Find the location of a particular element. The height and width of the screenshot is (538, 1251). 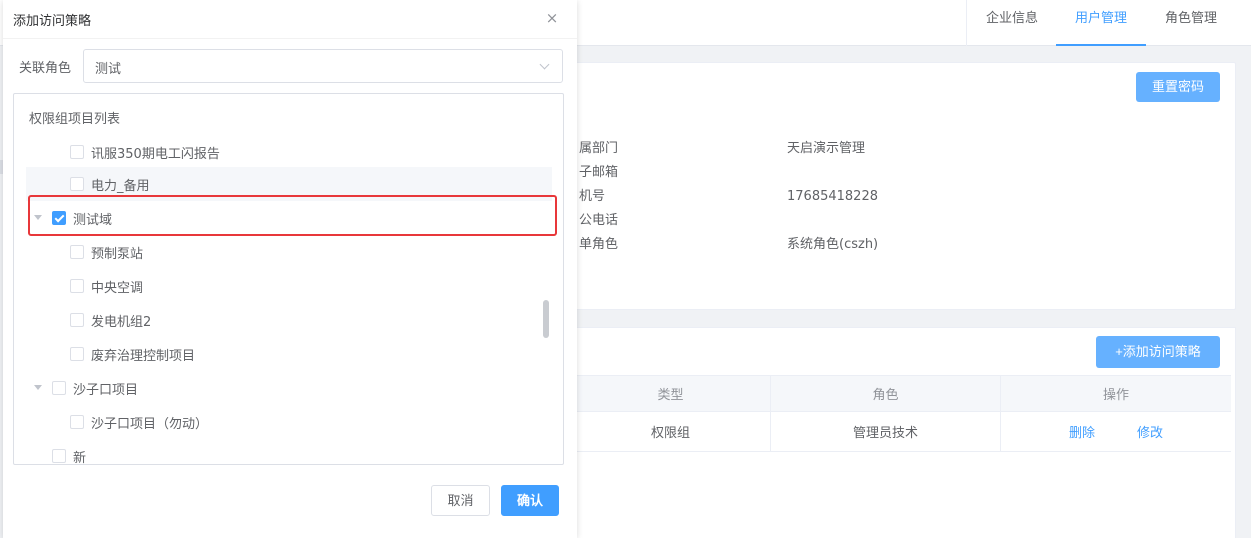

role-select-value: 测试 is located at coordinates (108, 69).